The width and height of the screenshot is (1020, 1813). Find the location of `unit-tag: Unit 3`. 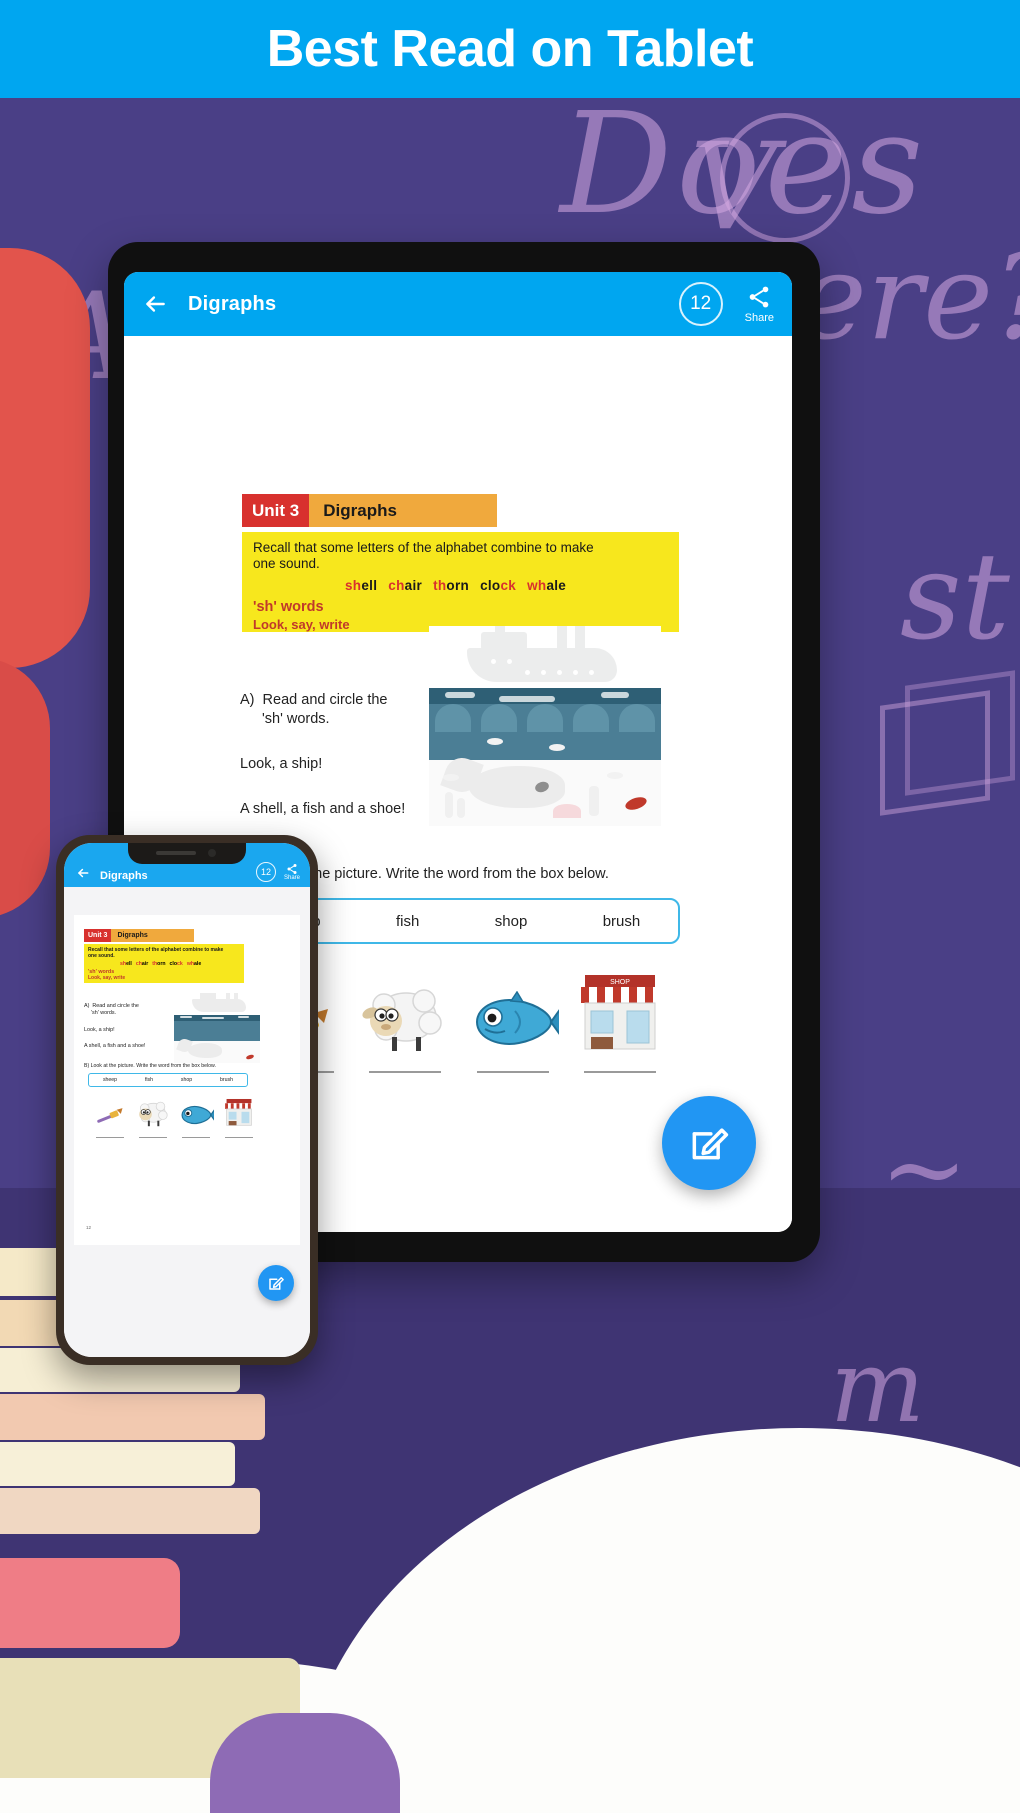

unit-tag: Unit 3 is located at coordinates (98, 935).